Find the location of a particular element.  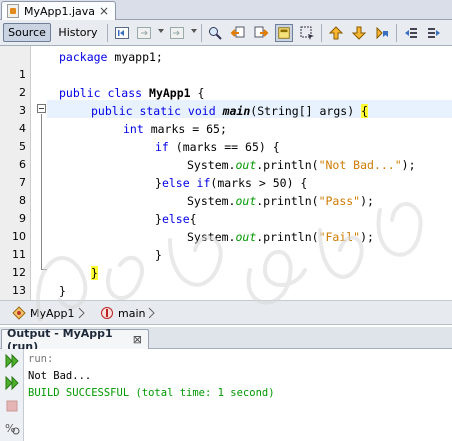

breadcrumb-method: main is located at coordinates (122, 313).